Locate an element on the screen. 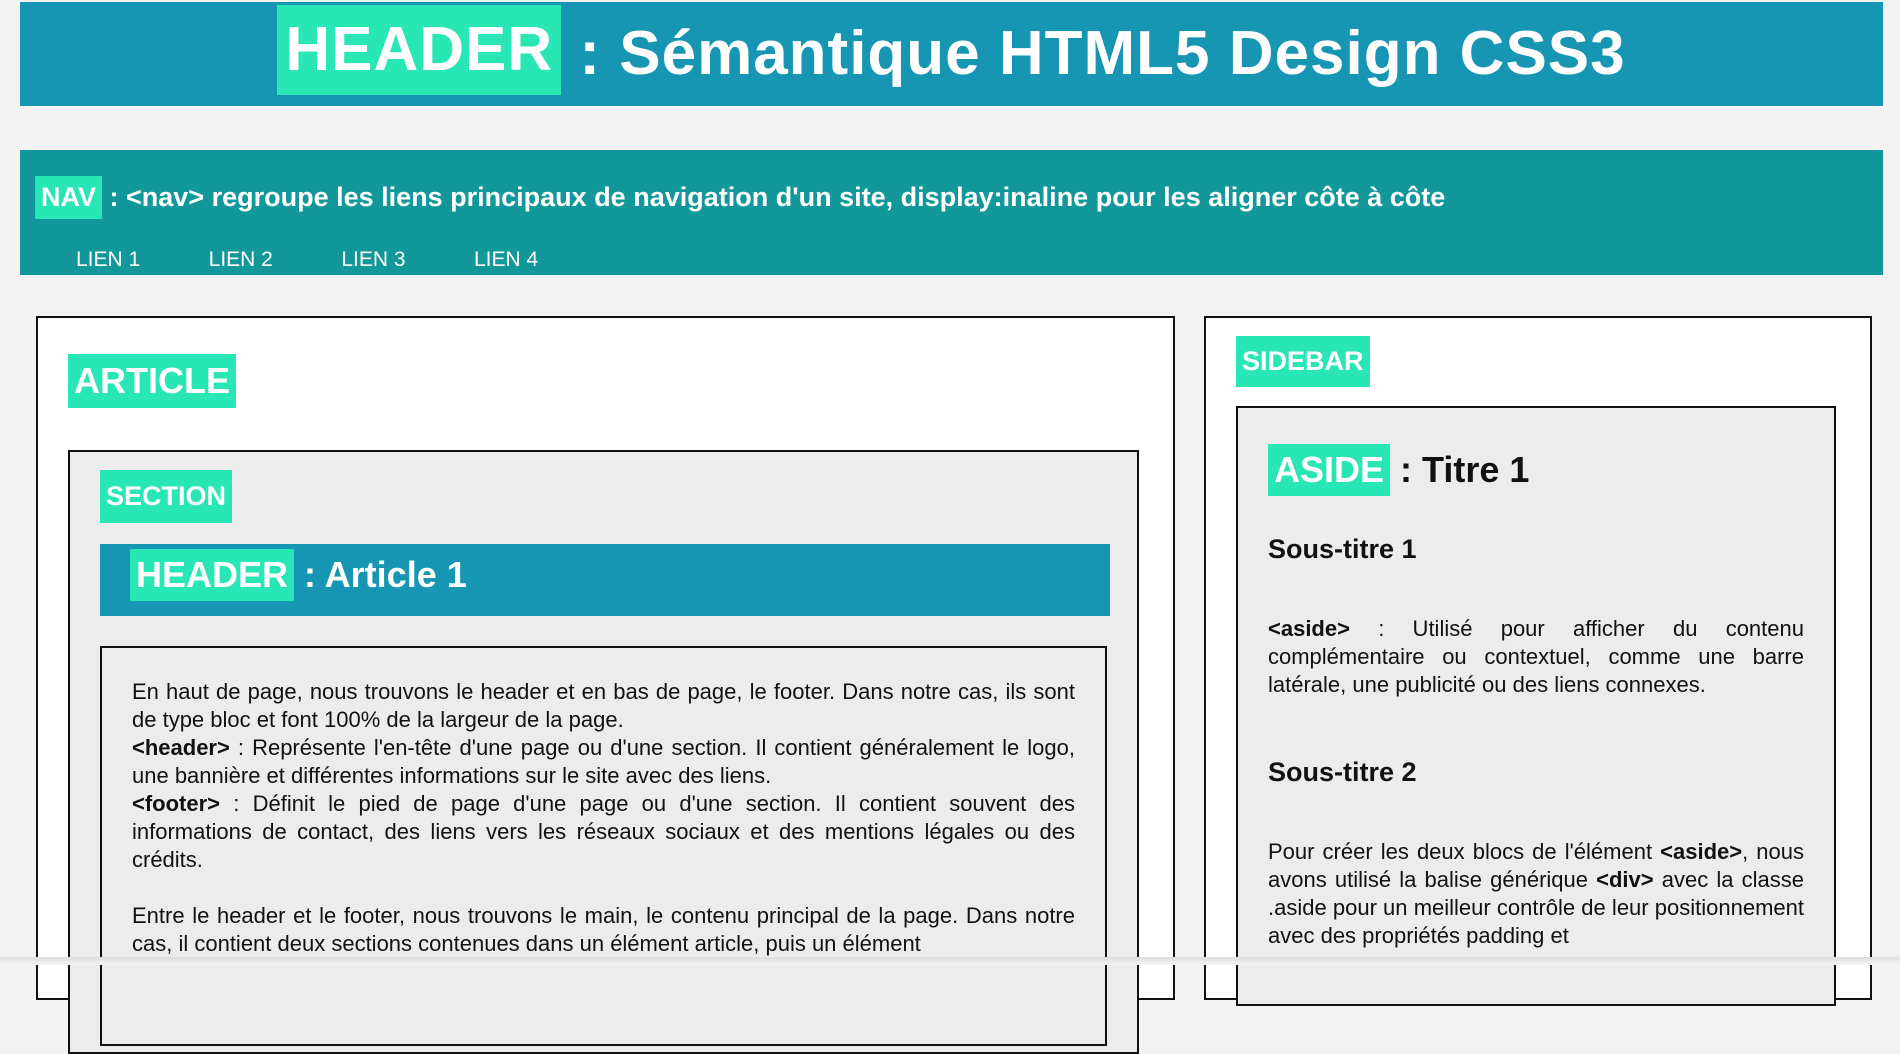 The height and width of the screenshot is (1054, 1900). nav-item: LIEN 2 is located at coordinates (241, 260).